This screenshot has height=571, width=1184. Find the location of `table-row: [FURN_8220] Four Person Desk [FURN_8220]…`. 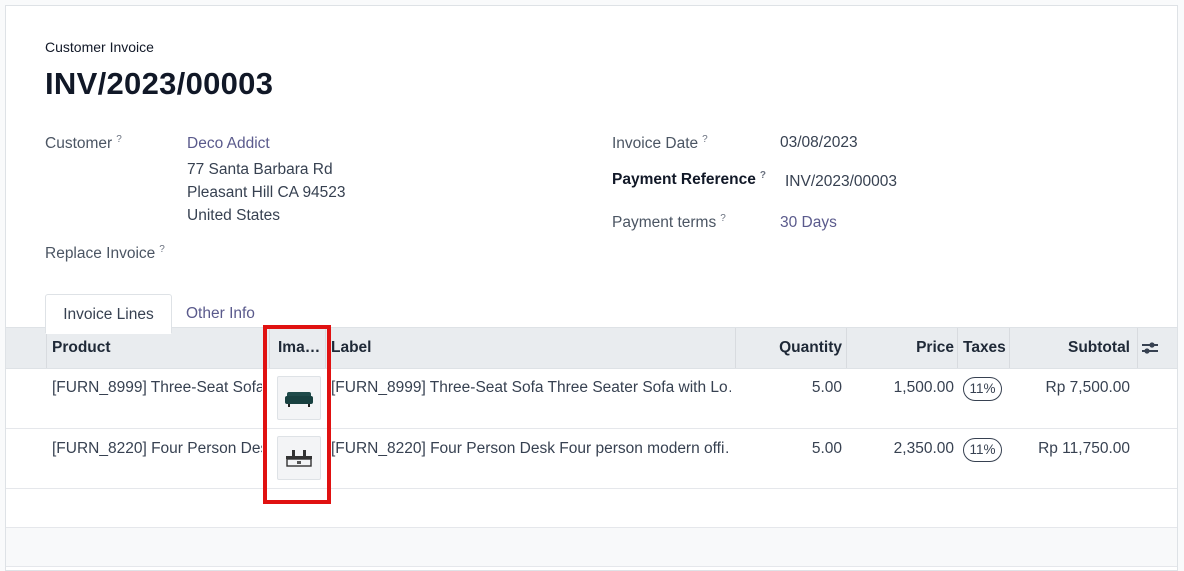

table-row: [FURN_8220] Four Person Desk [FURN_8220]… is located at coordinates (591, 459).